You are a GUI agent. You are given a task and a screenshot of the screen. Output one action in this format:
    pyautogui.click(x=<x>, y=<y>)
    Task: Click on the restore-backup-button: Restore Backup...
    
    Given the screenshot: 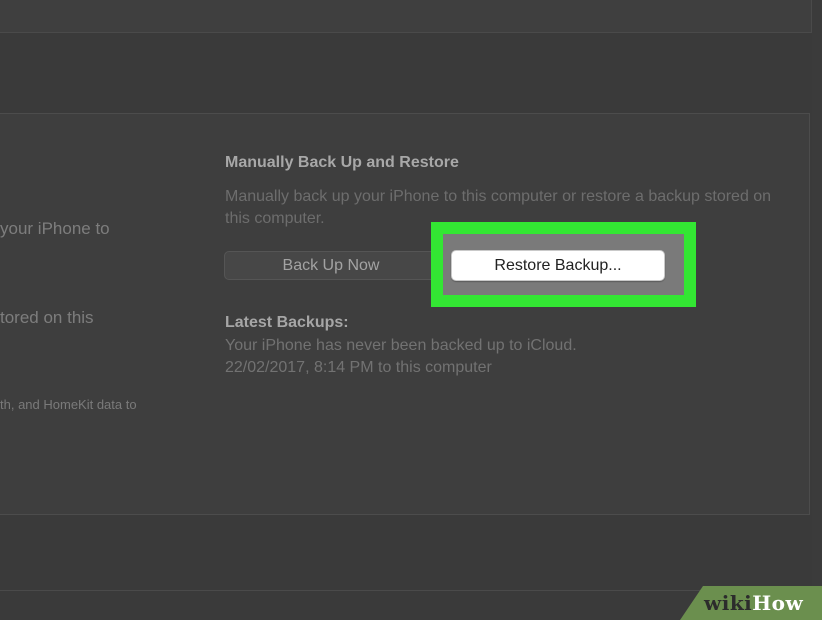 What is the action you would take?
    pyautogui.click(x=558, y=265)
    